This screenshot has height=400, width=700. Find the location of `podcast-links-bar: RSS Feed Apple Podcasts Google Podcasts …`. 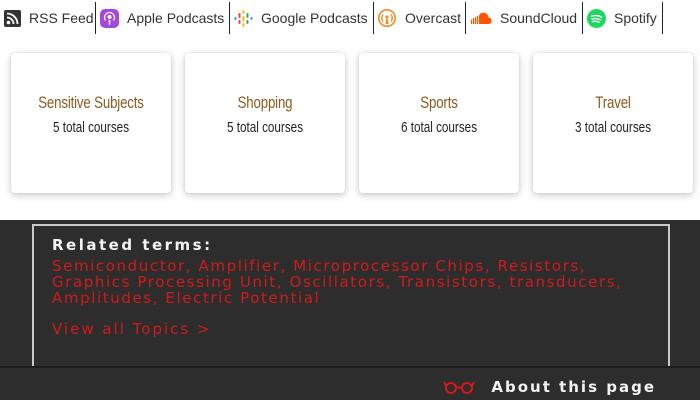

podcast-links-bar: RSS Feed Apple Podcasts Google Podcasts … is located at coordinates (350, 18).